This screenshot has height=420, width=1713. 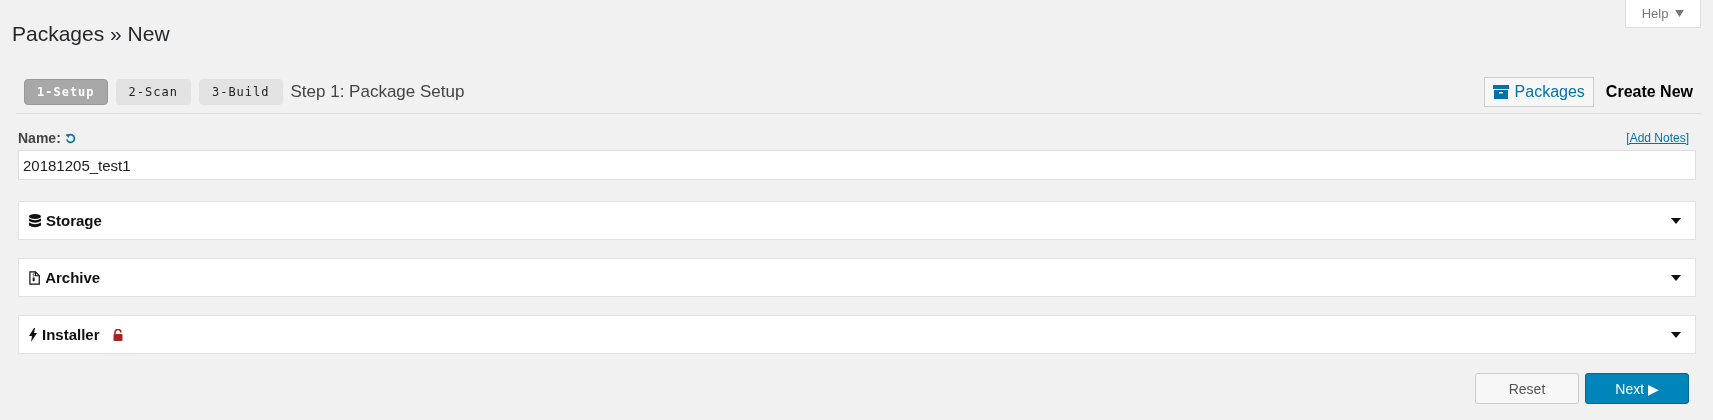 I want to click on panel-title: Storage, so click(x=74, y=220).